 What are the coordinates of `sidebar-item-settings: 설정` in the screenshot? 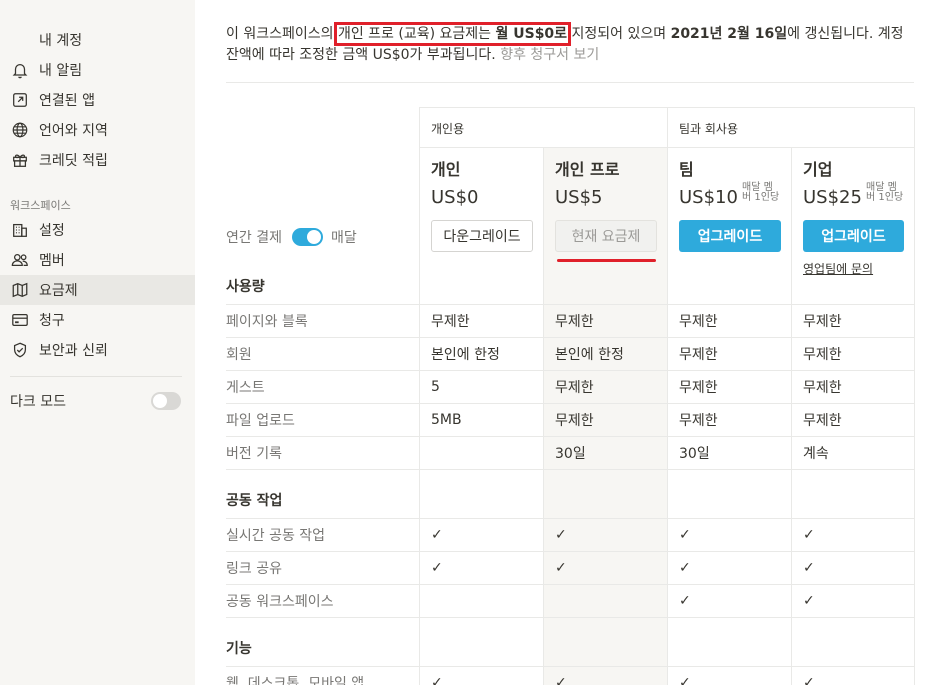 It's located at (97, 230).